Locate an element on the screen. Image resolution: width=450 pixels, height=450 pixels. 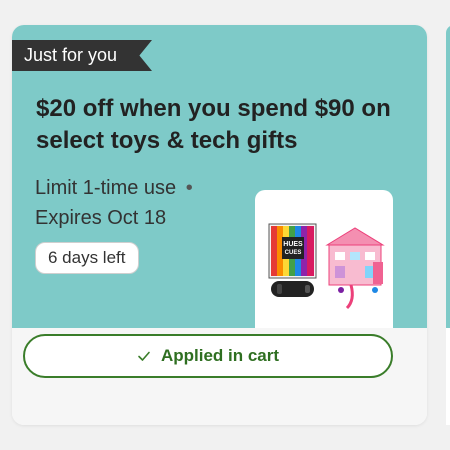
next-offer-card-edge-bottom is located at coordinates (448, 376).